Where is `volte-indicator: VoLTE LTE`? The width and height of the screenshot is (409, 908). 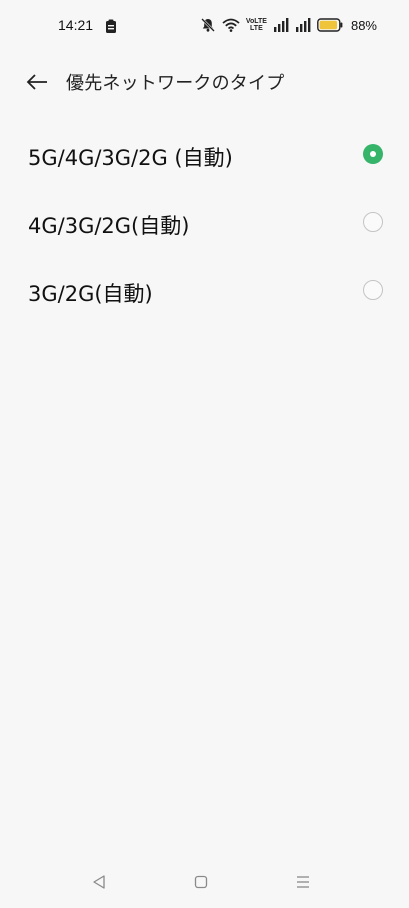
volte-indicator: VoLTE LTE is located at coordinates (256, 25).